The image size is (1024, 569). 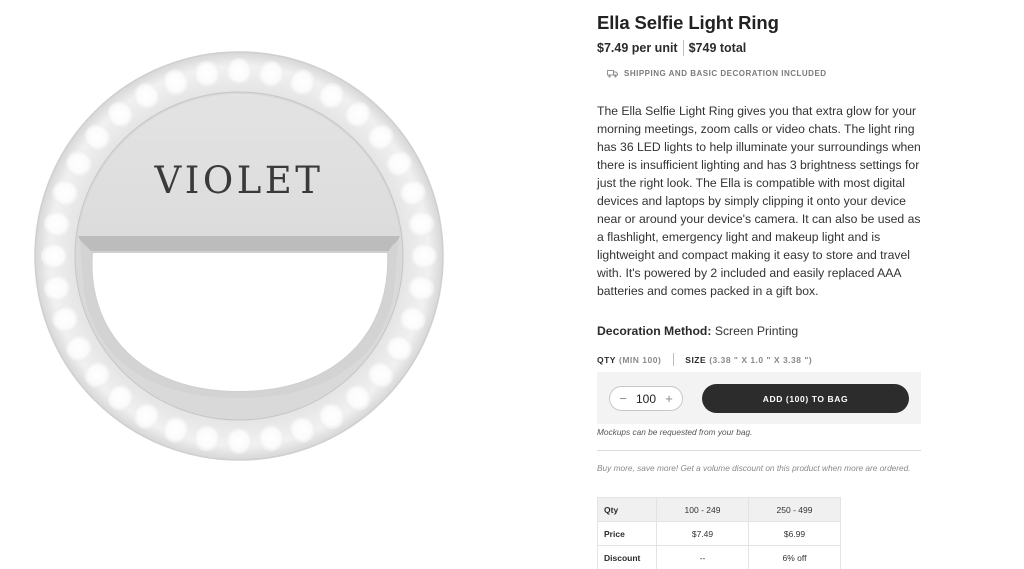 I want to click on table-row: Qty 100 - 249 250 - 499, so click(x=719, y=509).